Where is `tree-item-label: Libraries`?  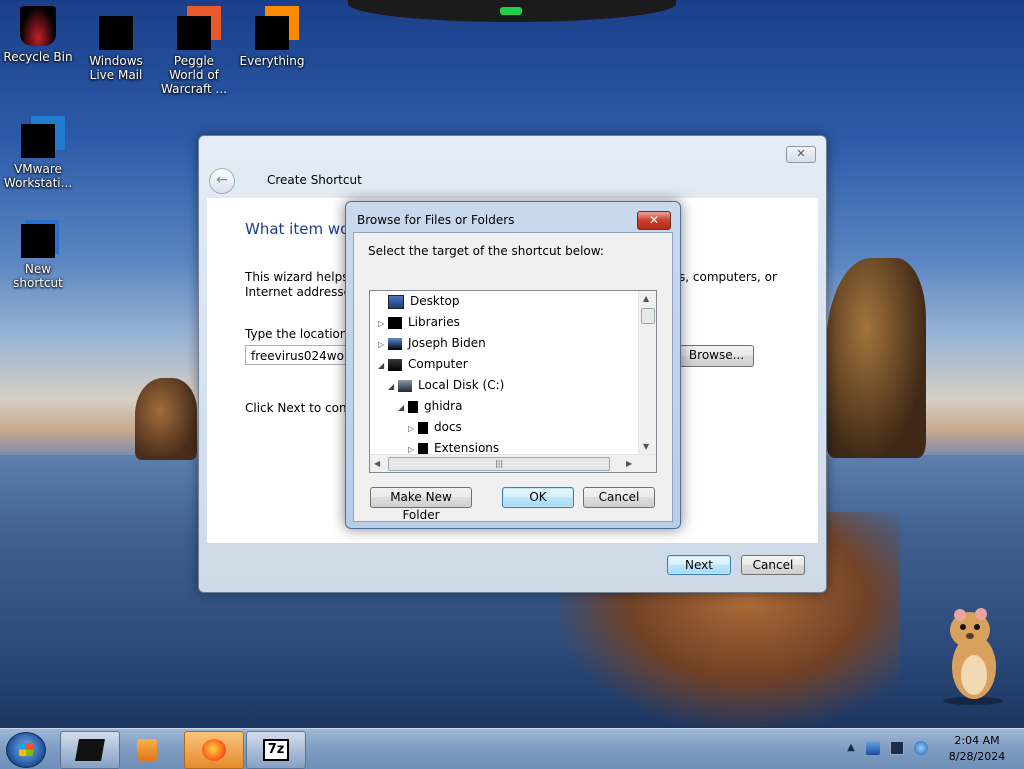
tree-item-label: Libraries is located at coordinates (434, 322).